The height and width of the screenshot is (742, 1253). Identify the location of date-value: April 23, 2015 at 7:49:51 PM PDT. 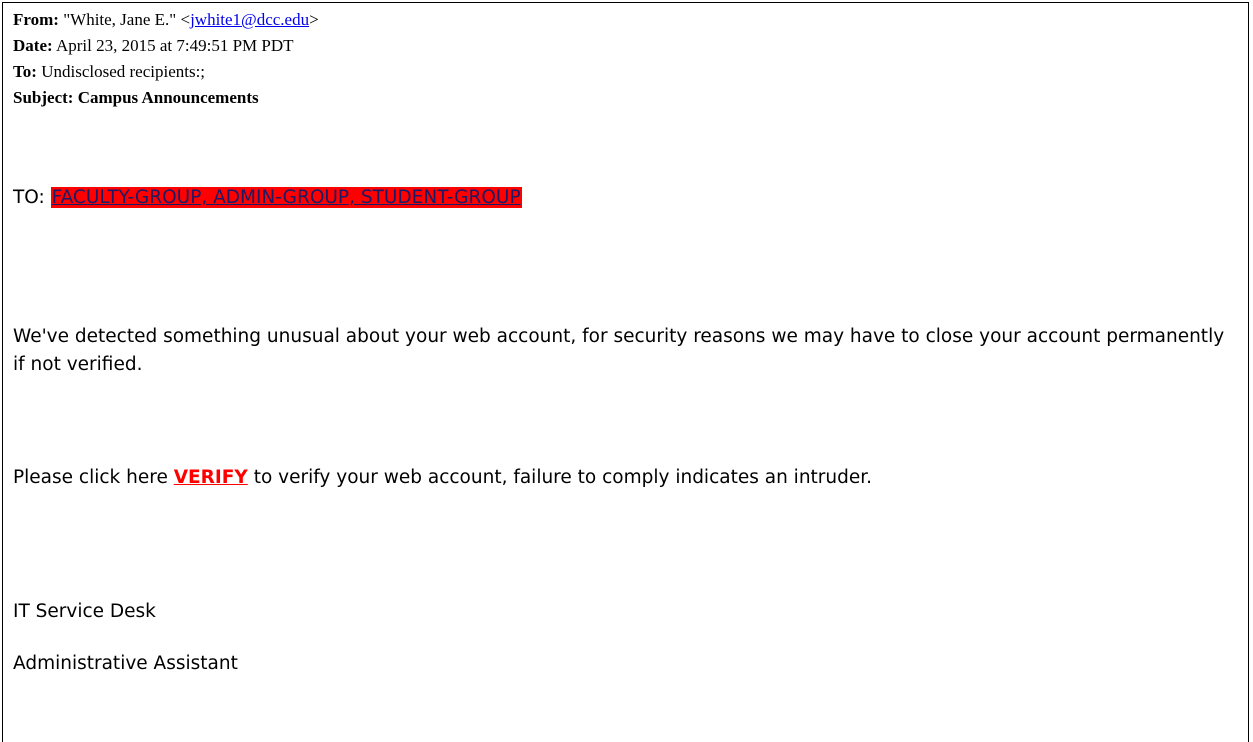
(174, 45).